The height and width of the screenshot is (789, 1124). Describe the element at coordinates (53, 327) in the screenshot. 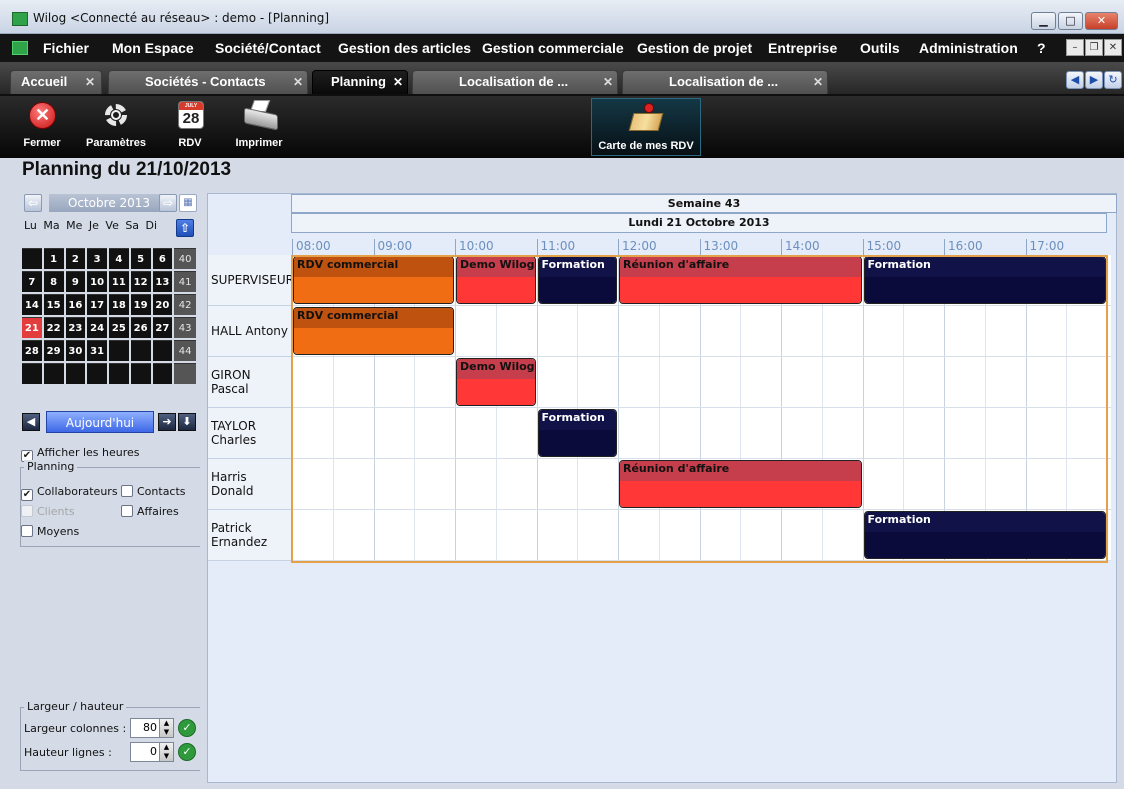

I see `calendar-day: 22` at that location.